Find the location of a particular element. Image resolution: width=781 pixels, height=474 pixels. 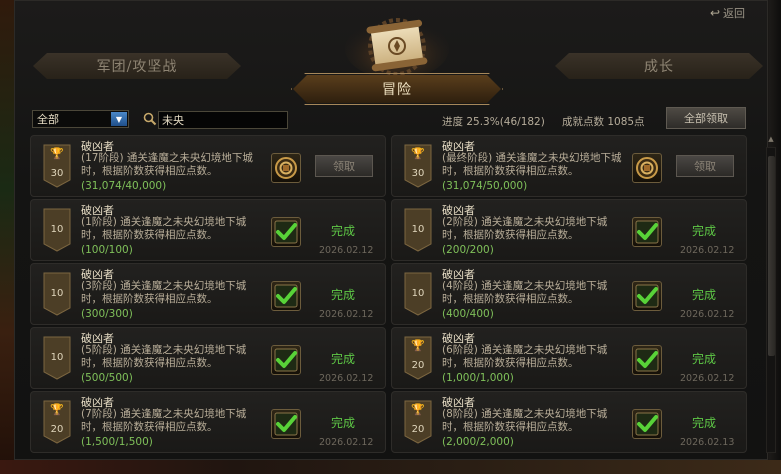

dropdown-arrow-icon: ▼ is located at coordinates (119, 119).